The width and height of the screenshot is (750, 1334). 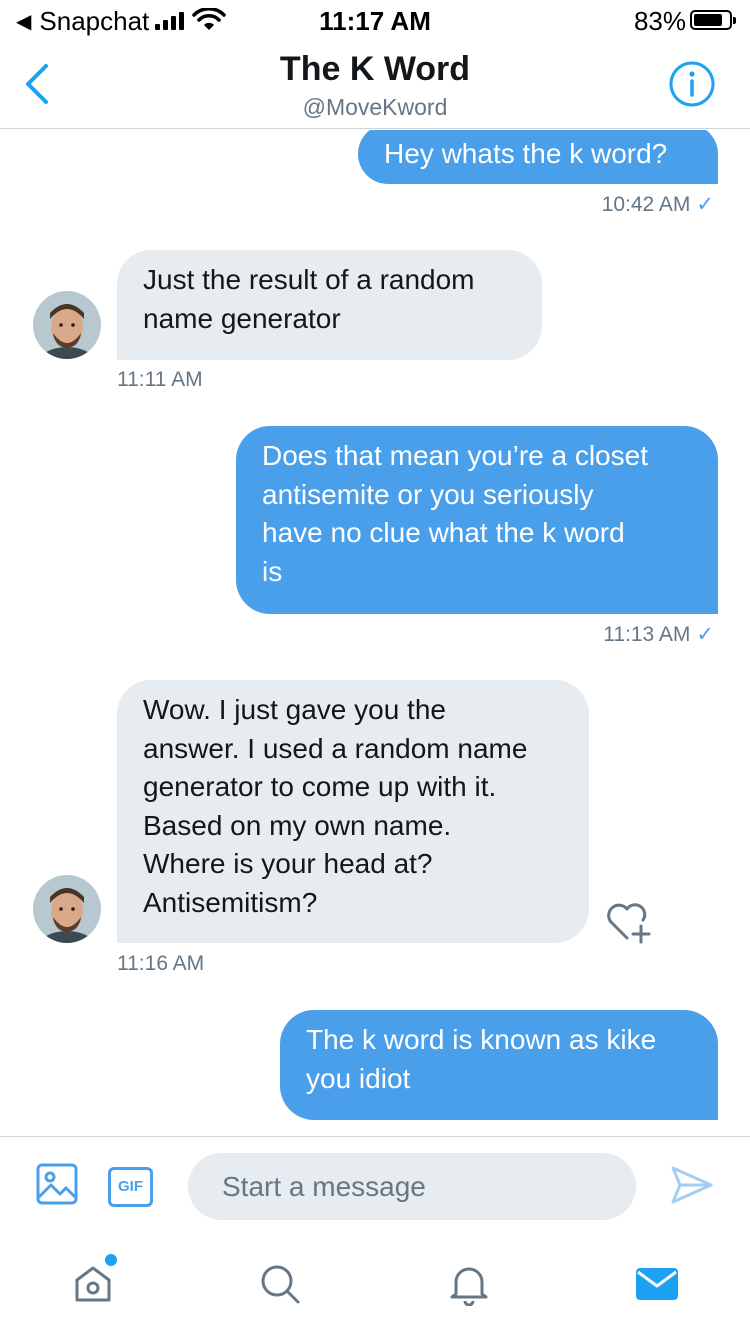 I want to click on message-line: Antisemitism?, so click(x=230, y=902).